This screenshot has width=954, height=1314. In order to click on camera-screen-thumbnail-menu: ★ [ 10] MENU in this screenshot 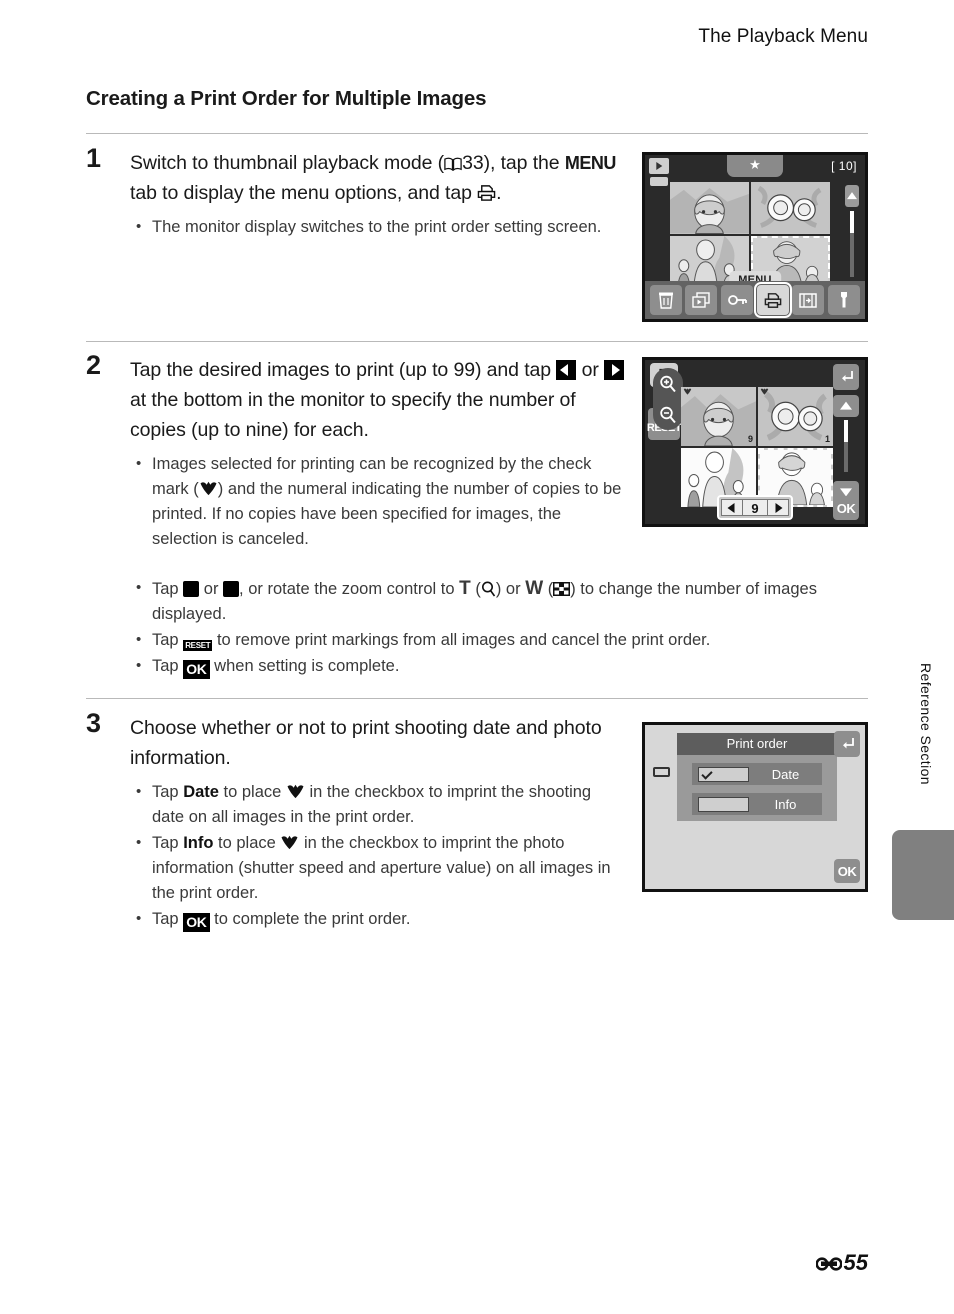, I will do `click(755, 237)`.